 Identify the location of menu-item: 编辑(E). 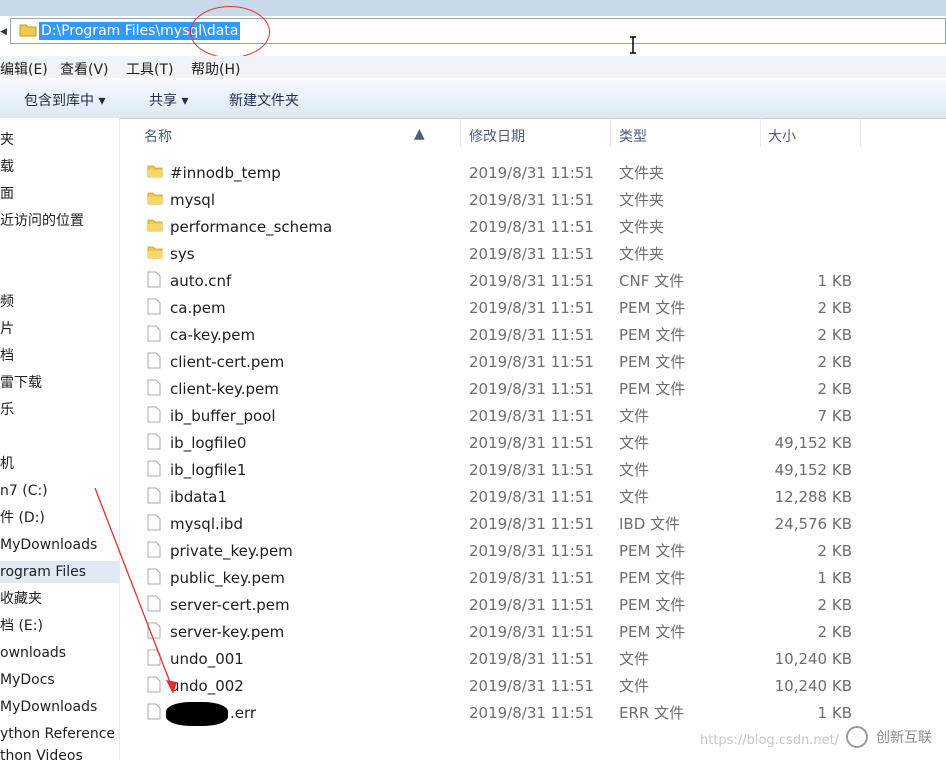
(24, 69).